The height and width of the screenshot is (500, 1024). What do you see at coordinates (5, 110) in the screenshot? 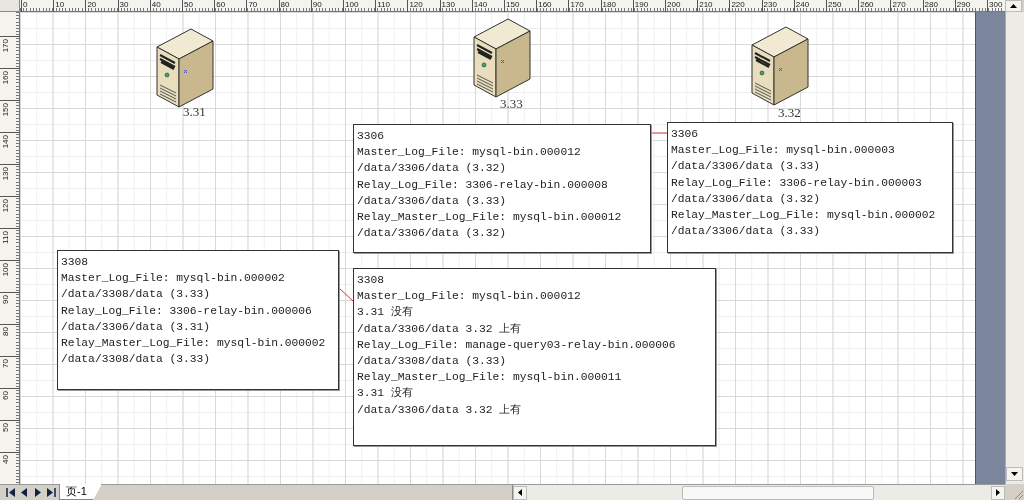
I see `ruler-number: 150` at bounding box center [5, 110].